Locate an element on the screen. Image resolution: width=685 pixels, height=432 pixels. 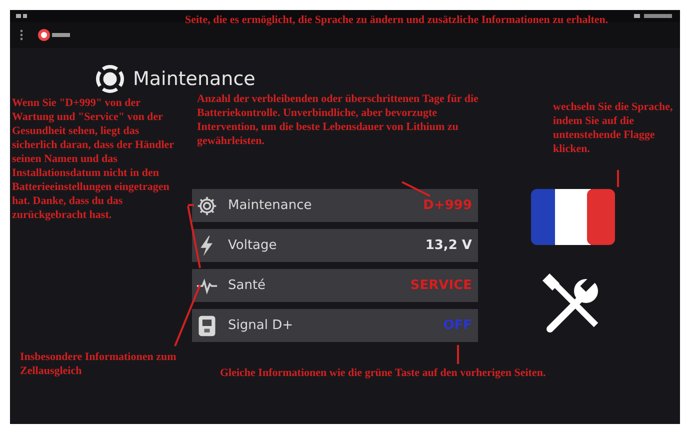
logo-icon is located at coordinates (55, 35).